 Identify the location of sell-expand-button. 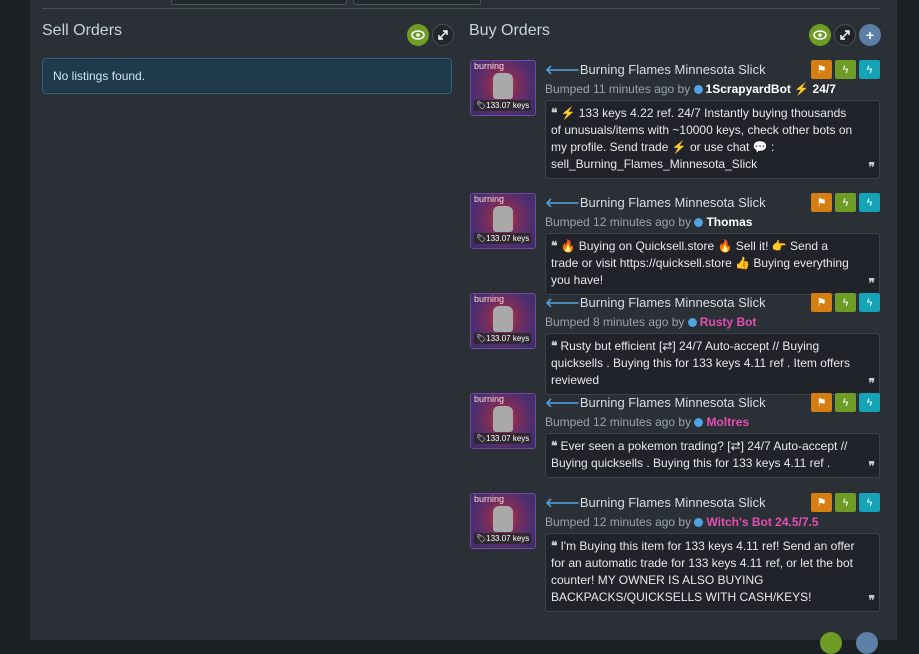
(443, 35).